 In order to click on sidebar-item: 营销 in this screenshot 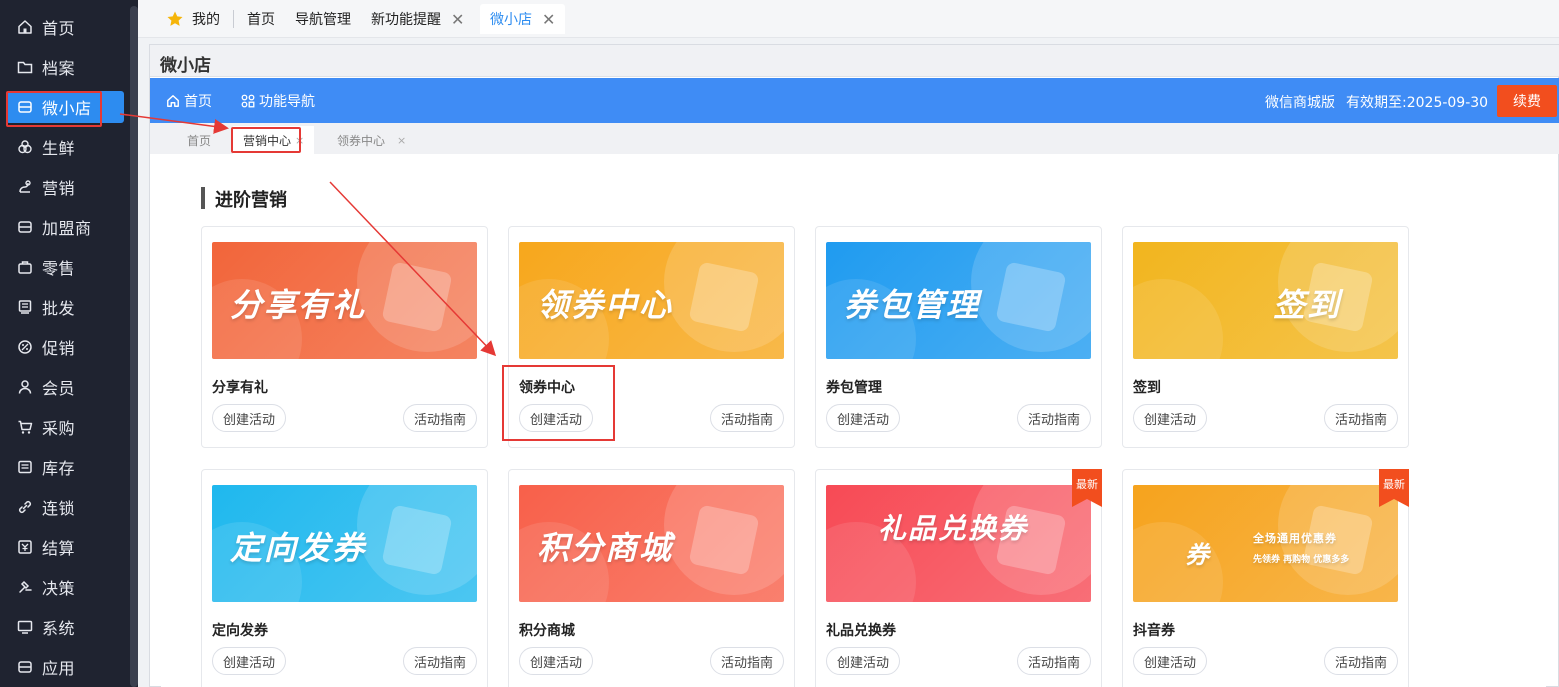, I will do `click(65, 187)`.